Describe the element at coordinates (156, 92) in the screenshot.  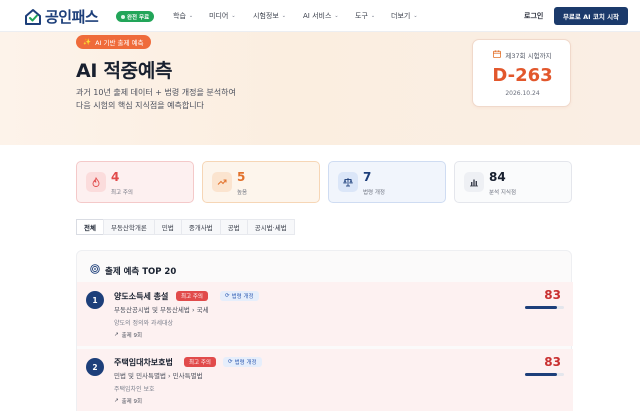
I see `hero-subtitle-line: 과거 10년 출제 데이터 + 법령 개정을 분석하여` at that location.